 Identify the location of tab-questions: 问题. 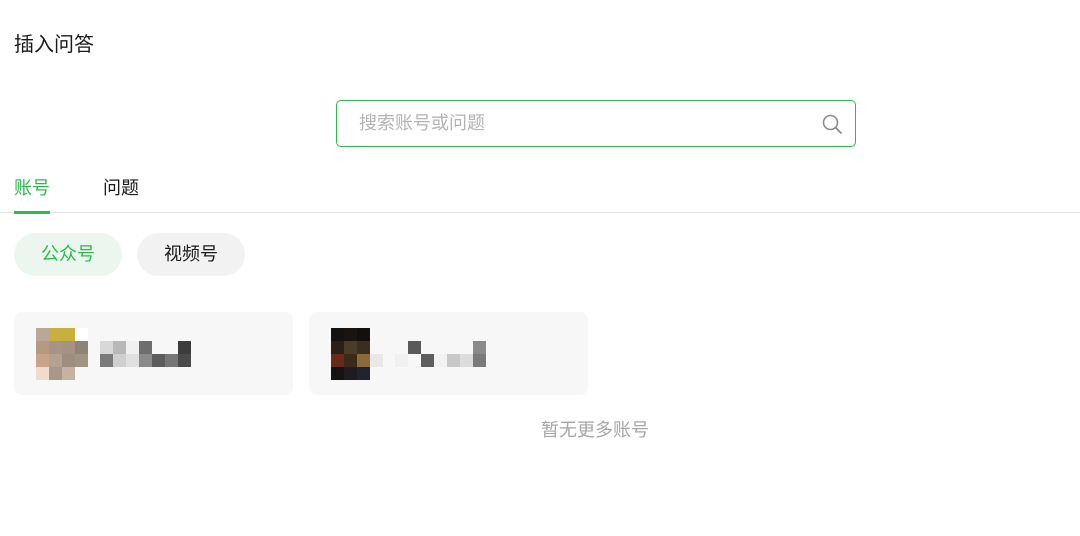
(121, 189).